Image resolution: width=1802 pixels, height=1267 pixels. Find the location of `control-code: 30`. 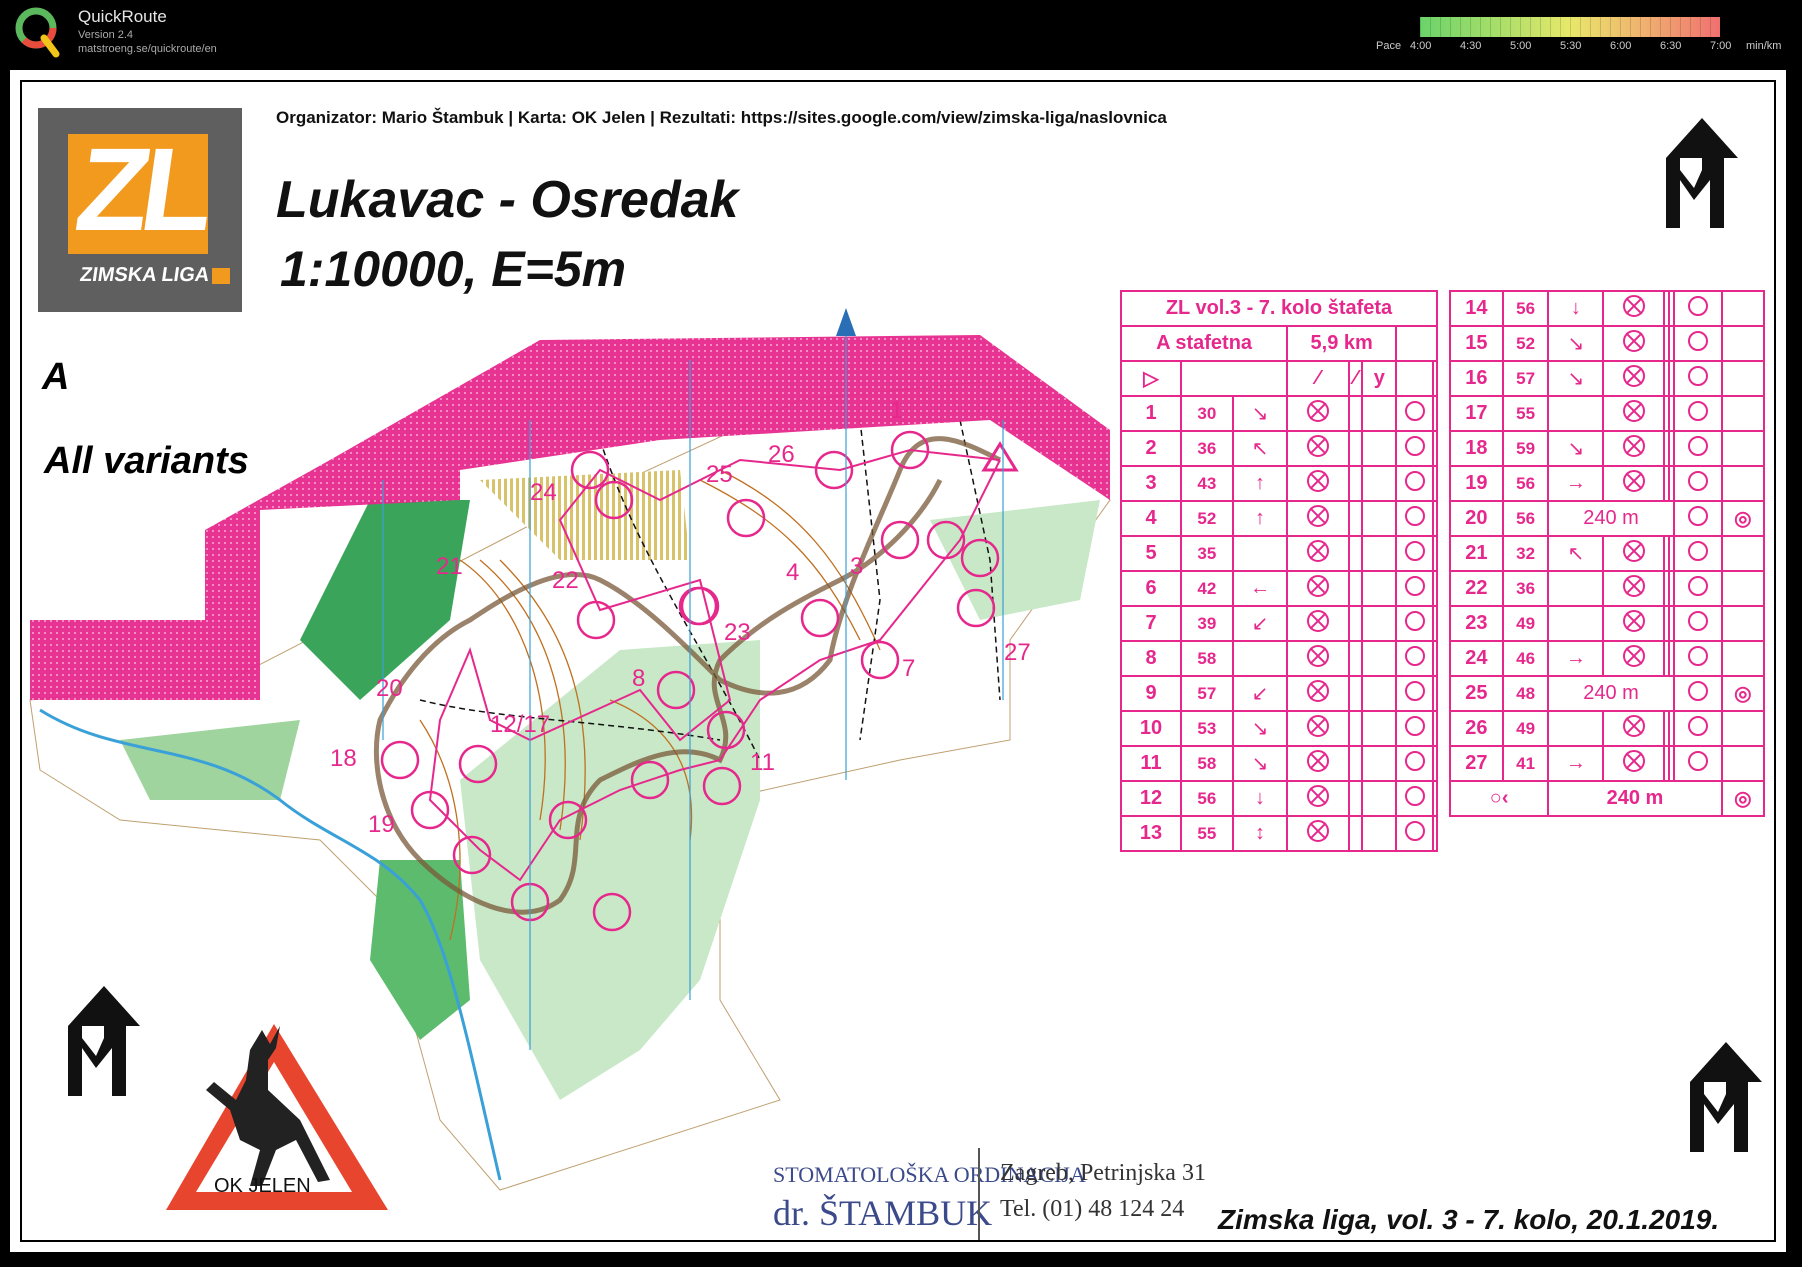

control-code: 30 is located at coordinates (1207, 413).